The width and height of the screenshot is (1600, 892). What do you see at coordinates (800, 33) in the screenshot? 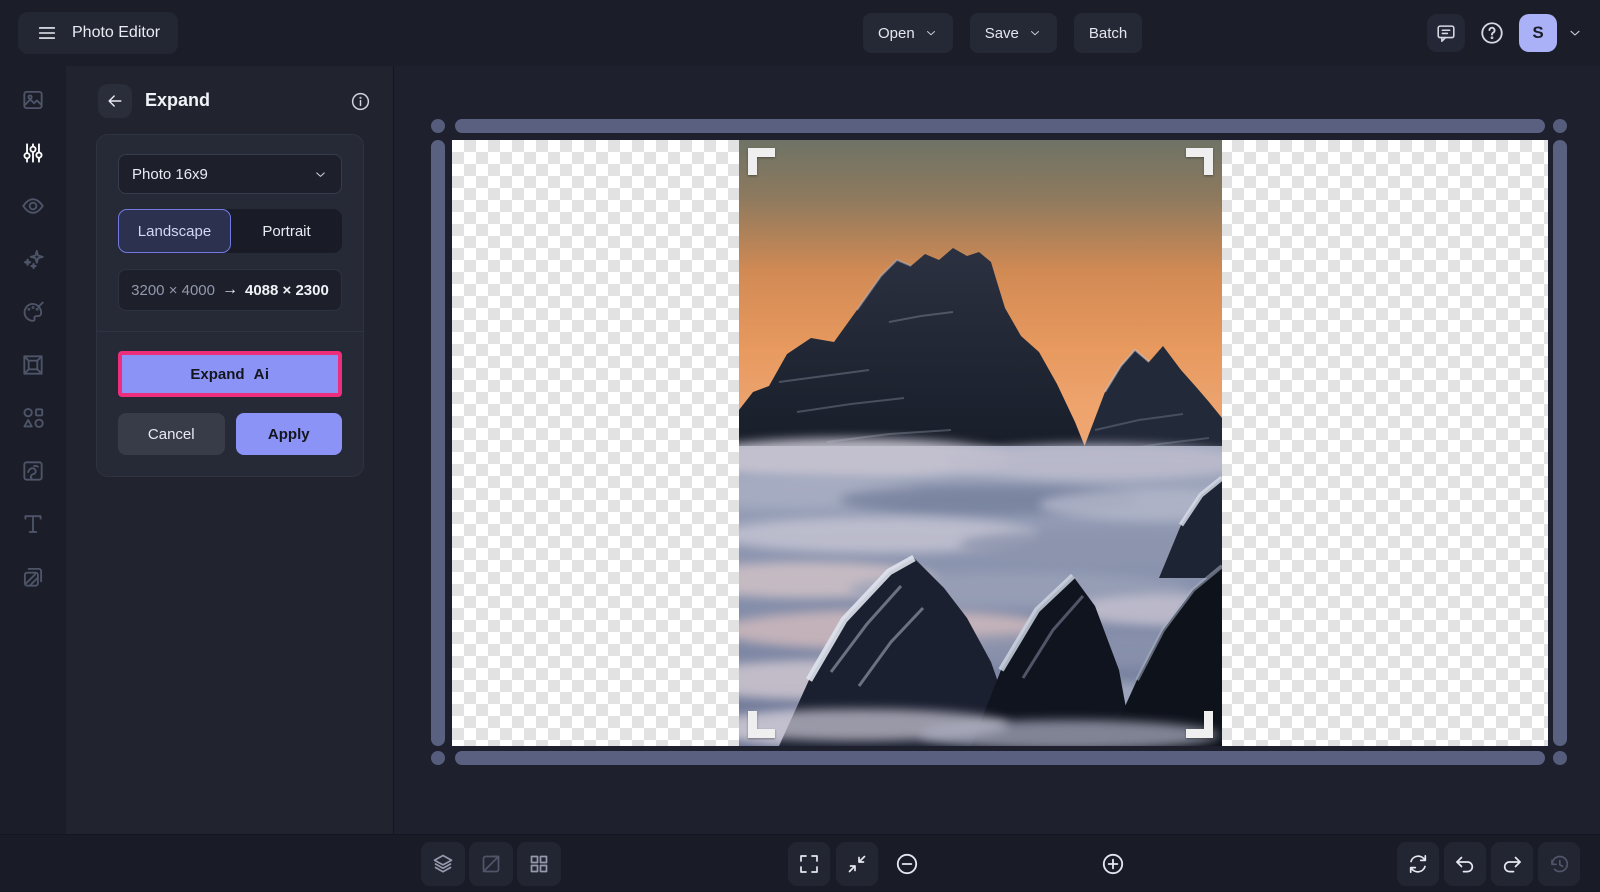
I see `top-bar: Photo Editor Open Save Batch S` at bounding box center [800, 33].